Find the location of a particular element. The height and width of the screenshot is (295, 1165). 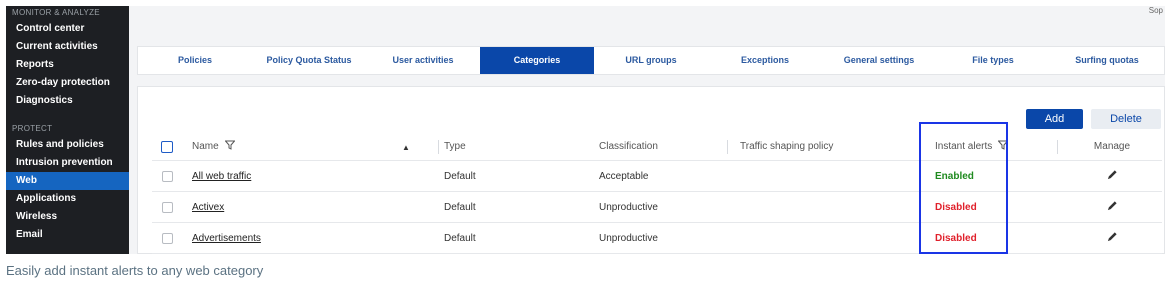

select-all-checkbox is located at coordinates (167, 146).